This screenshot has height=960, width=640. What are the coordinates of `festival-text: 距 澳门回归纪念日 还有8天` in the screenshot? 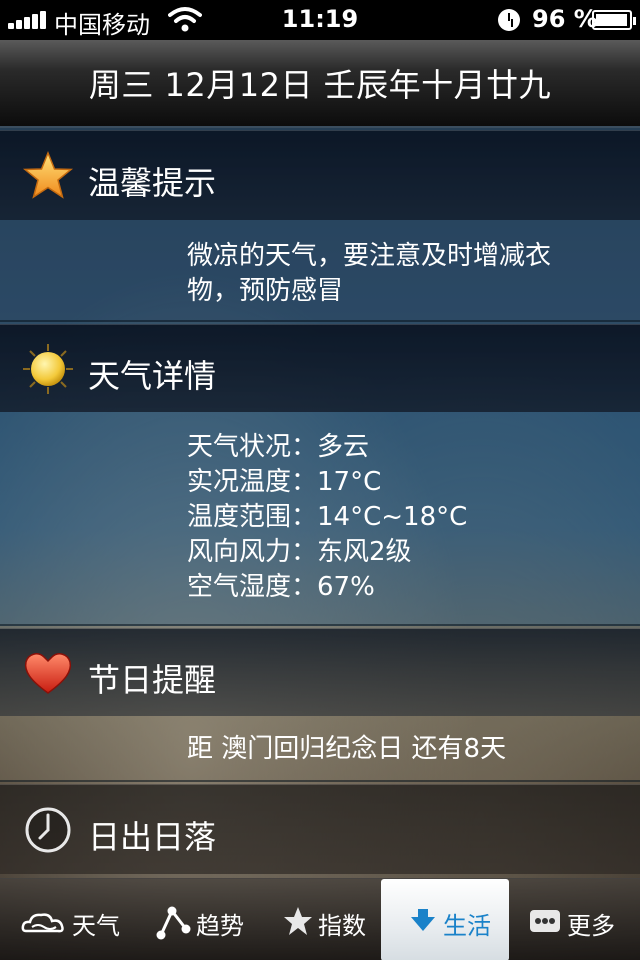 It's located at (347, 749).